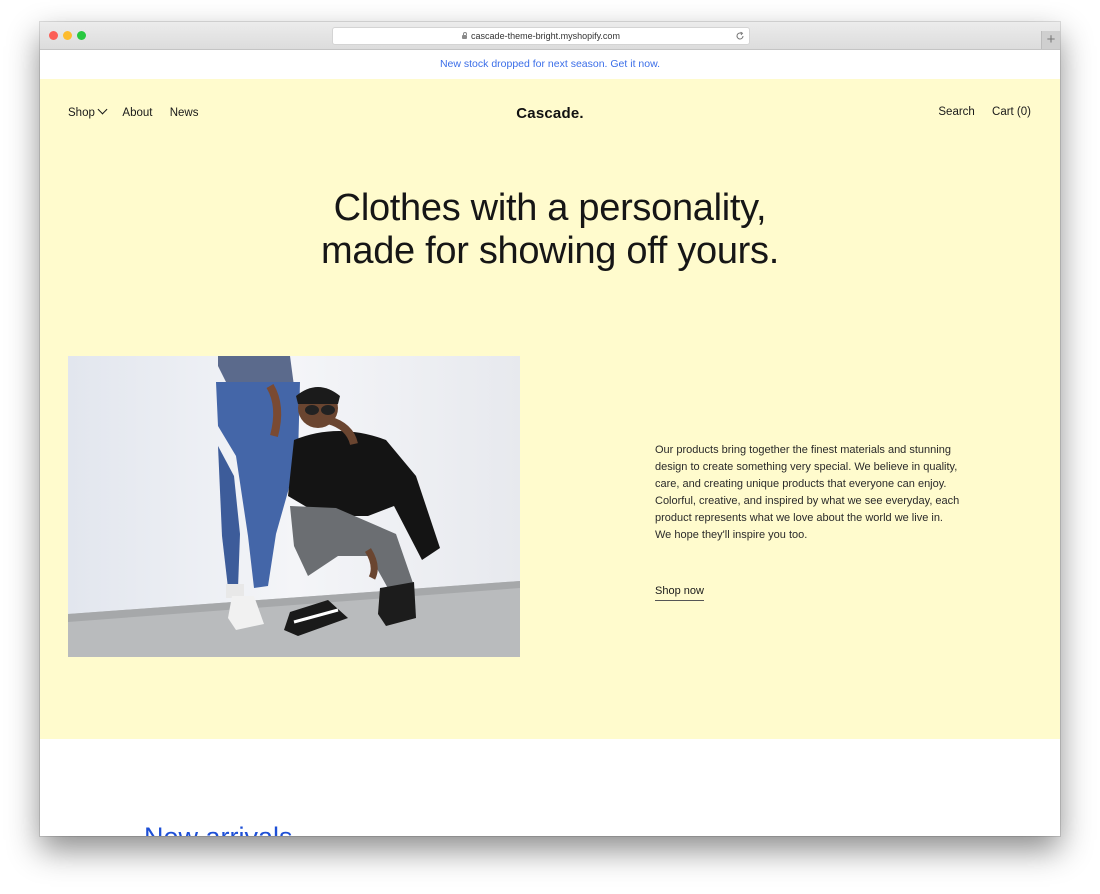 The image size is (1100, 894). What do you see at coordinates (956, 112) in the screenshot?
I see `search-link: Search` at bounding box center [956, 112].